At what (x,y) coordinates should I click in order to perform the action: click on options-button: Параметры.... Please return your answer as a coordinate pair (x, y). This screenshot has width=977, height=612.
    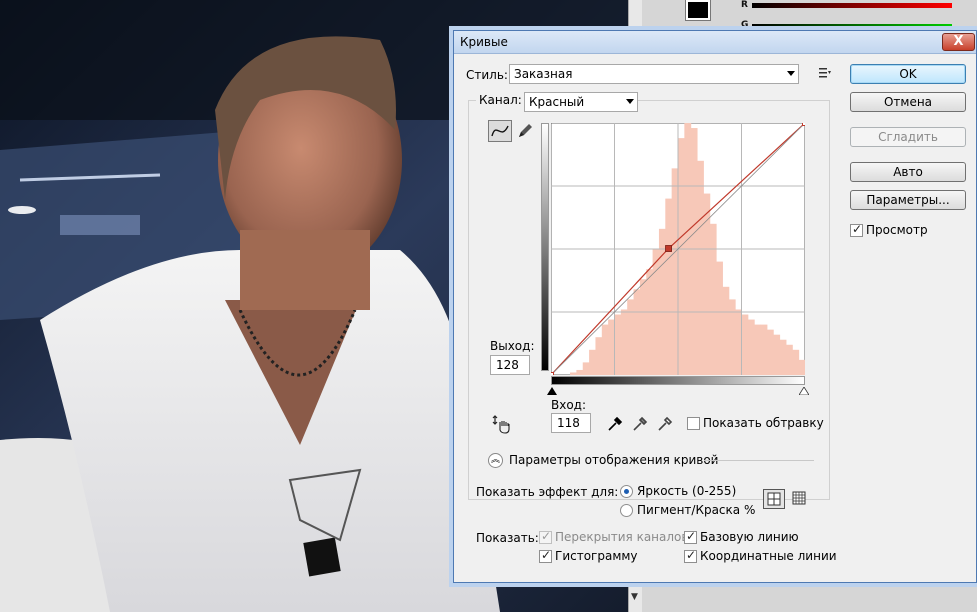
    Looking at the image, I should click on (908, 200).